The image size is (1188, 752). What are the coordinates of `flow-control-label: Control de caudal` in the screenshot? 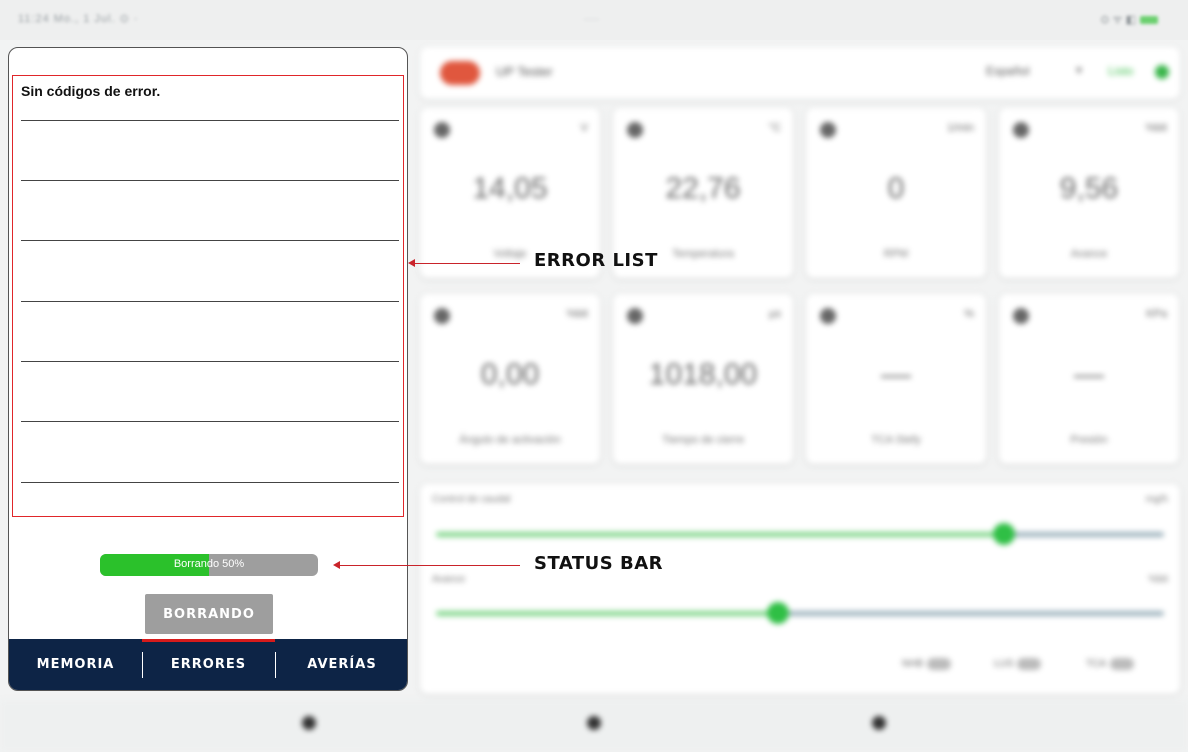 It's located at (471, 499).